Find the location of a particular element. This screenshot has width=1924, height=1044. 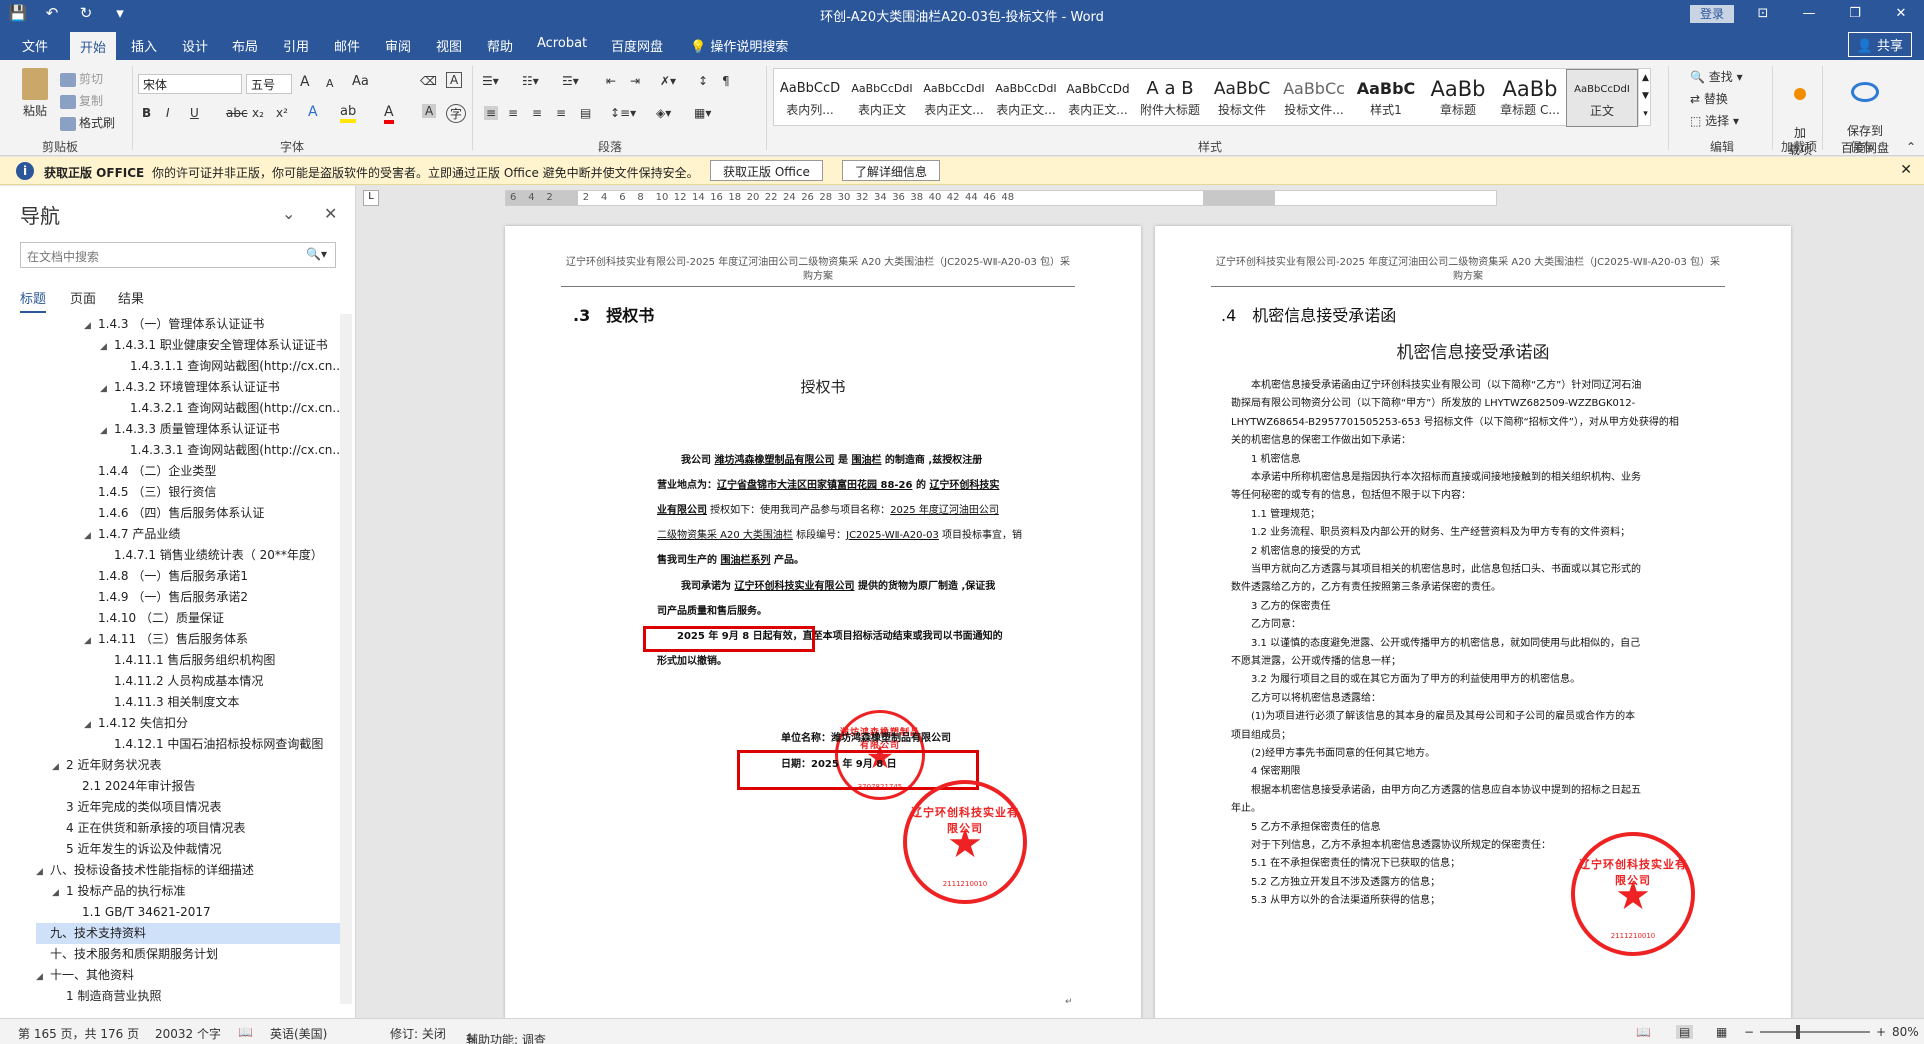

font-size-select: 五号 is located at coordinates (269, 84).